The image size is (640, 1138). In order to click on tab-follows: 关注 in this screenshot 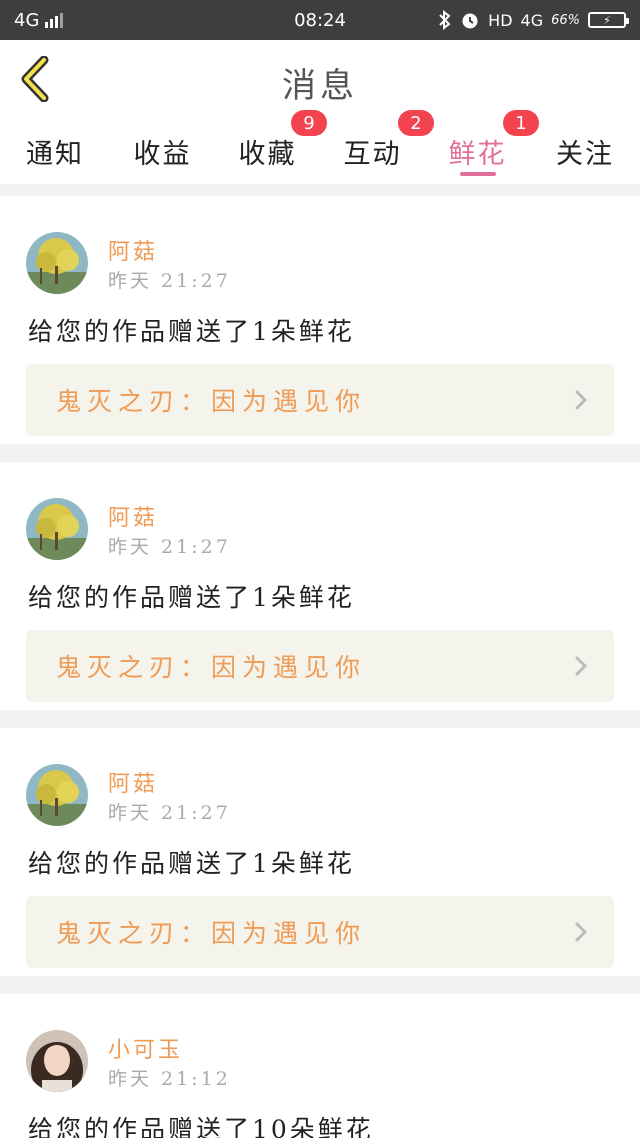, I will do `click(585, 151)`.